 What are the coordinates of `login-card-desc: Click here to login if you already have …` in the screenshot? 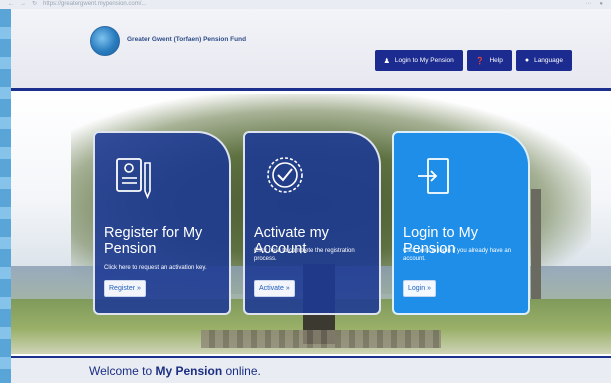 It's located at (457, 255).